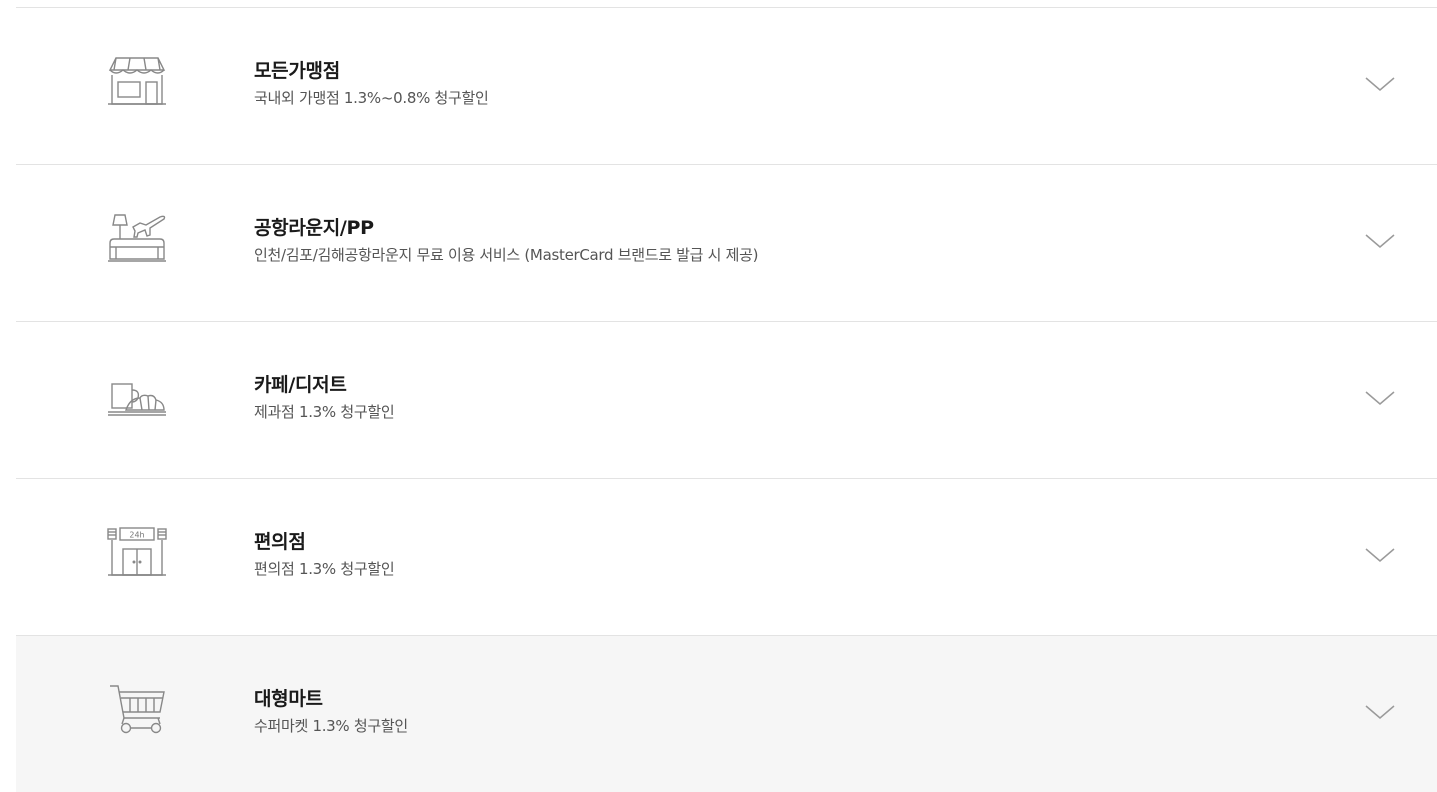 The image size is (1437, 792). I want to click on store-hours-badge: 24h, so click(136, 535).